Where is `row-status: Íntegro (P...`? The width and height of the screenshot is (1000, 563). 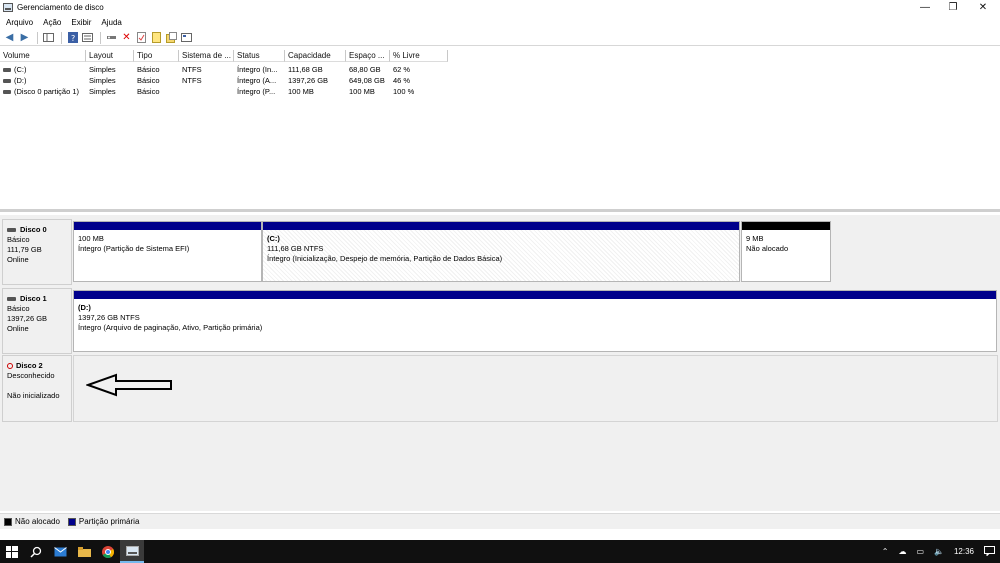
row-status: Íntegro (P... is located at coordinates (256, 91).